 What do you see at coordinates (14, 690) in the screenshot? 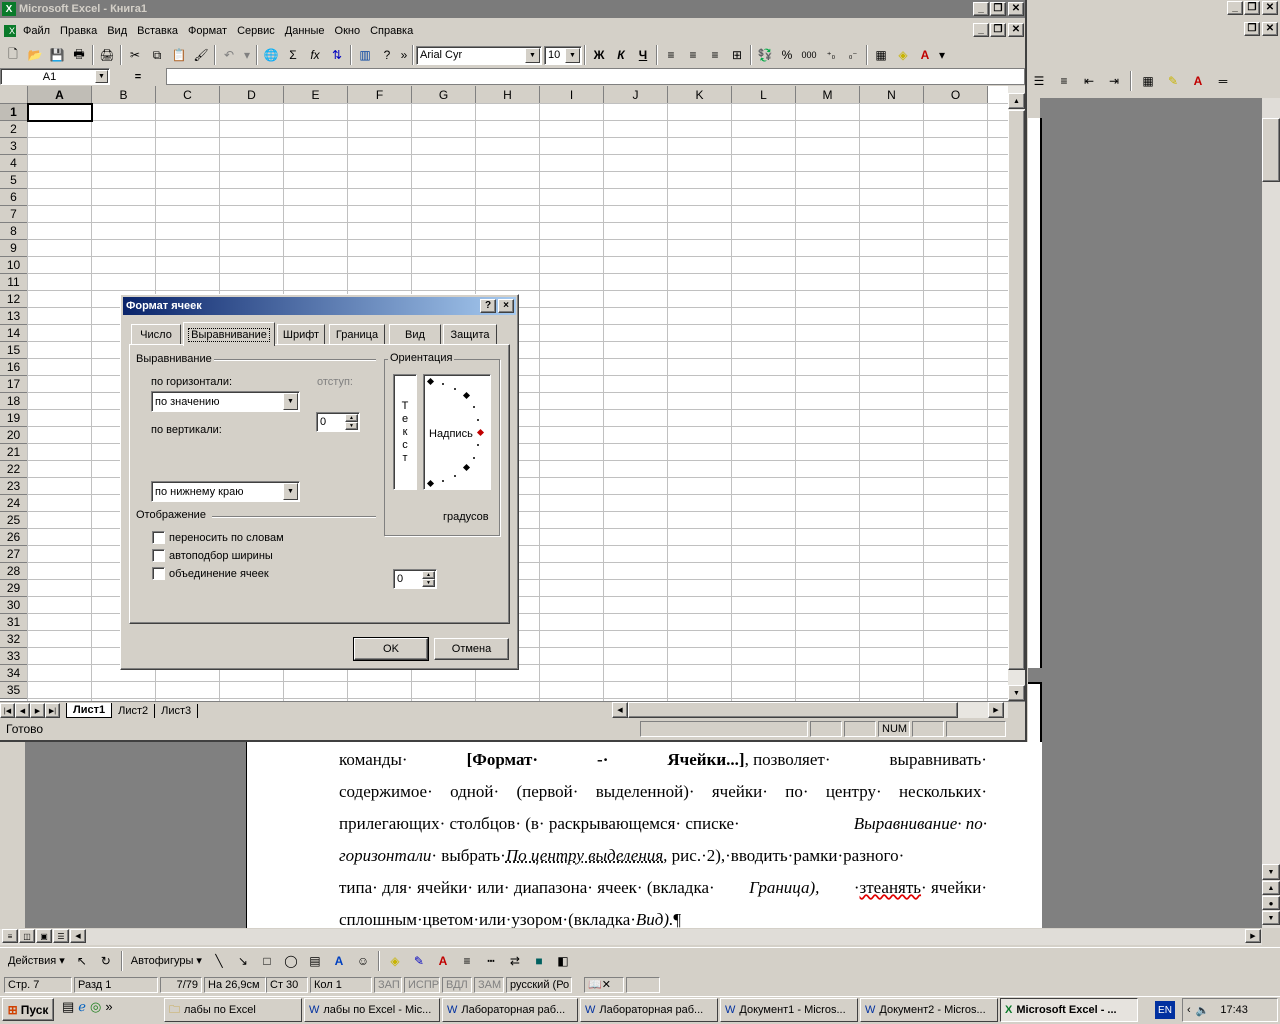
I see `row-header: 35` at bounding box center [14, 690].